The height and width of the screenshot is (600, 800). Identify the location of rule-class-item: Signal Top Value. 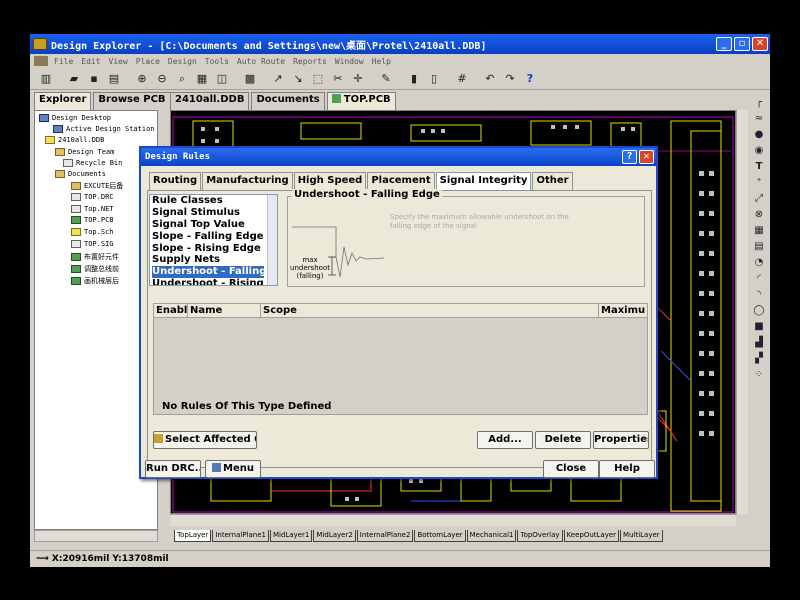
(208, 225).